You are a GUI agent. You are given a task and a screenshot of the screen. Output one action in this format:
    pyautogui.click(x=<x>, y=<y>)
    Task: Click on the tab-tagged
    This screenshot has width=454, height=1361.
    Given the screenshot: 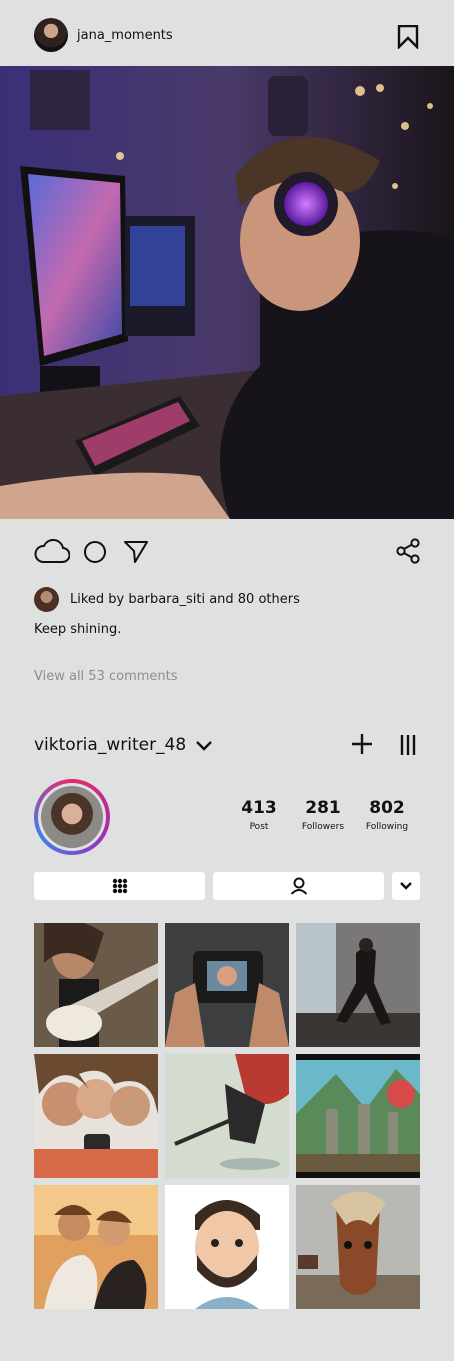 What is the action you would take?
    pyautogui.click(x=298, y=886)
    